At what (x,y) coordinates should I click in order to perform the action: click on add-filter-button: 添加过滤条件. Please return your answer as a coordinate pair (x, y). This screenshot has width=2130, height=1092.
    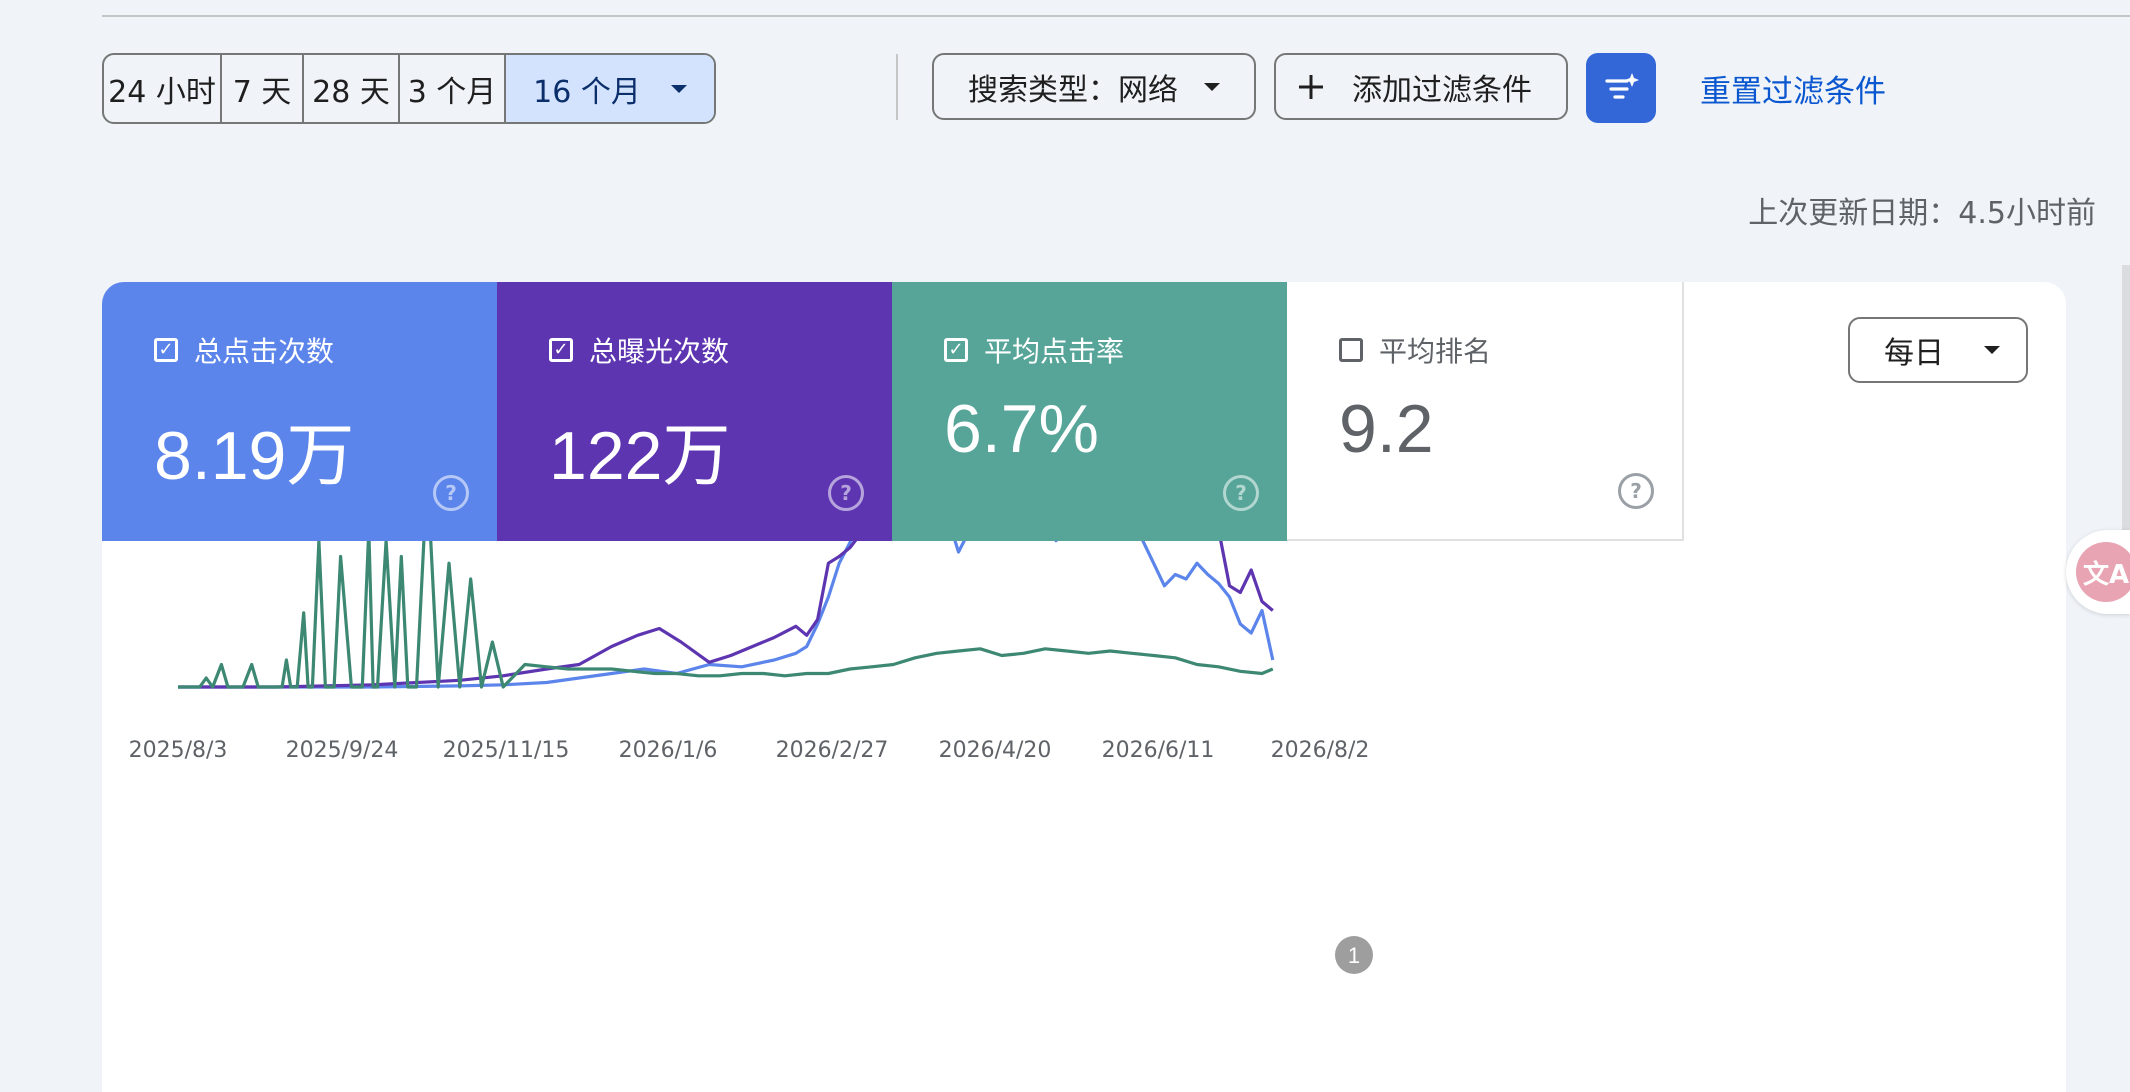
    Looking at the image, I should click on (1421, 86).